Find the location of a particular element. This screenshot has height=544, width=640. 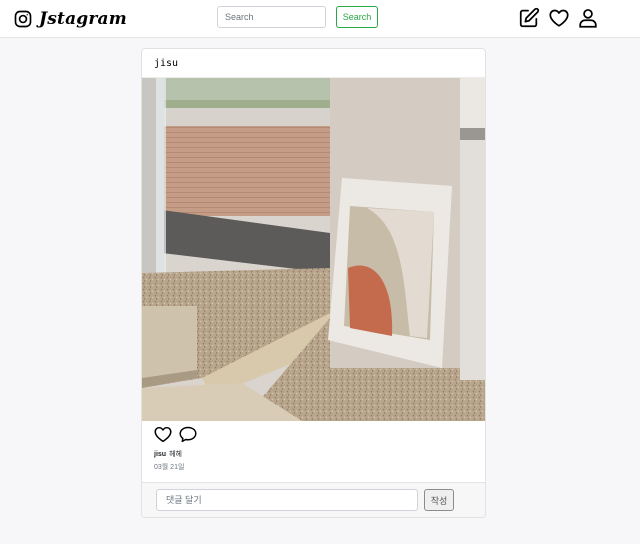

post-date: 03월 21일 is located at coordinates (169, 467).